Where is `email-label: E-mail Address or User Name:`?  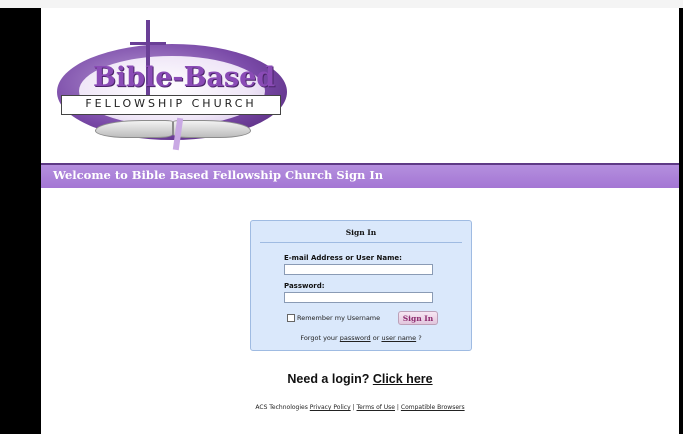
email-label: E-mail Address or User Name: is located at coordinates (343, 258).